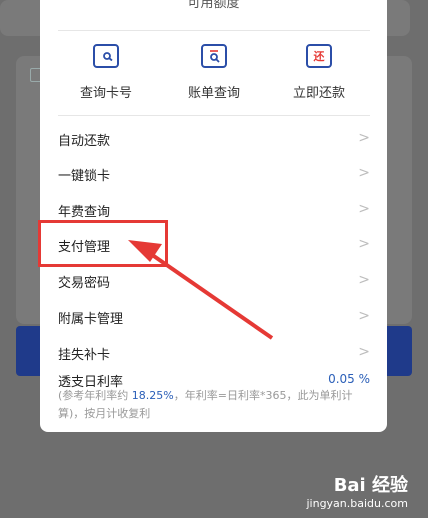 The height and width of the screenshot is (518, 428). What do you see at coordinates (318, 93) in the screenshot?
I see `quick-action-label: 立即还款` at bounding box center [318, 93].